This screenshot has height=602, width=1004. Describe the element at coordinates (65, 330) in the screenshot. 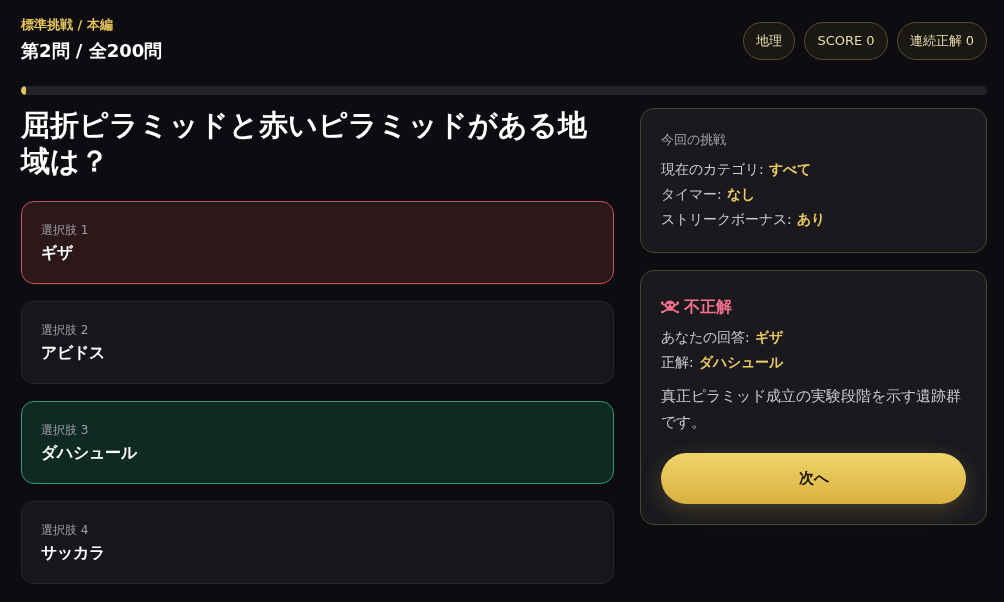

I see `option-number: 選択肢 2` at that location.